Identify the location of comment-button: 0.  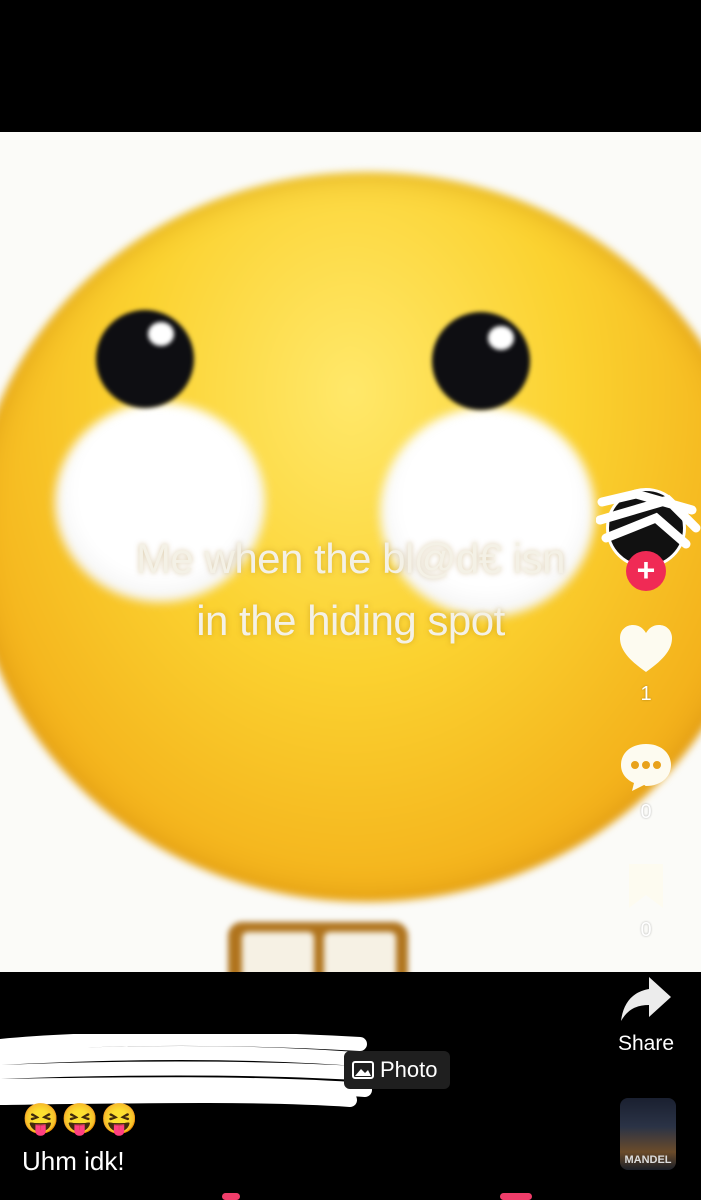
(646, 783).